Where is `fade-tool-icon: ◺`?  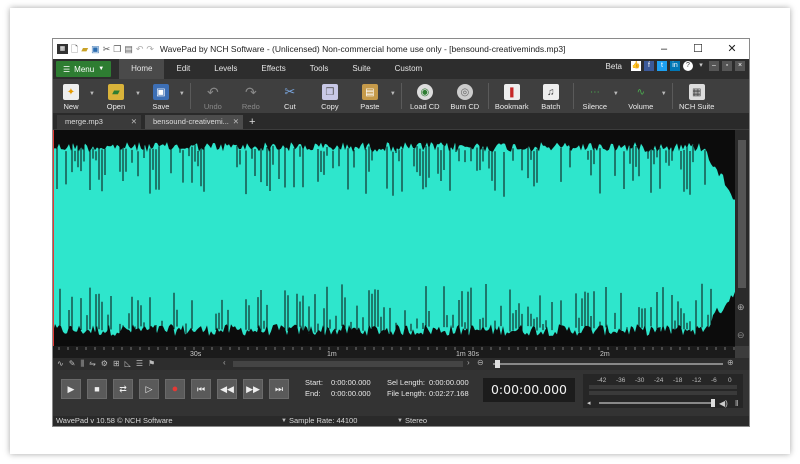
fade-tool-icon: ◺ is located at coordinates (128, 364).